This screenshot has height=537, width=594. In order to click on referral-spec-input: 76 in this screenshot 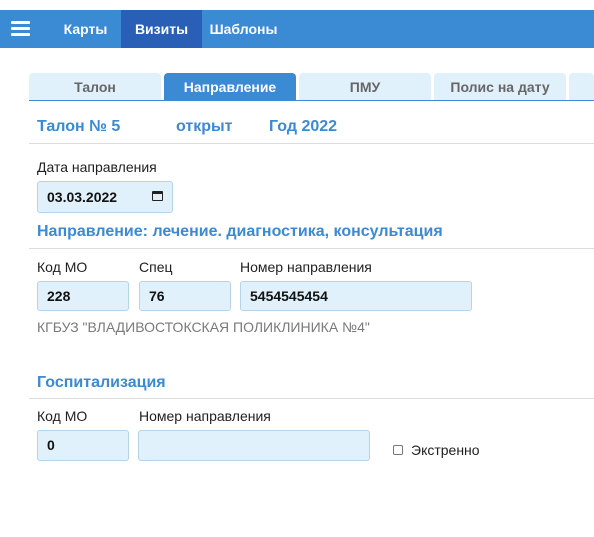, I will do `click(185, 296)`.